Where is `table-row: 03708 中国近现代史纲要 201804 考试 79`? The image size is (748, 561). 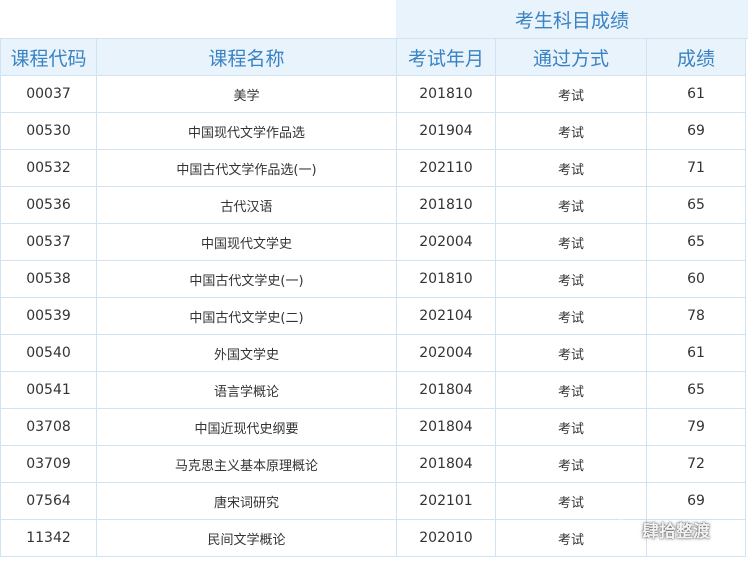
table-row: 03708 中国近现代史纲要 201804 考试 79 is located at coordinates (373, 427).